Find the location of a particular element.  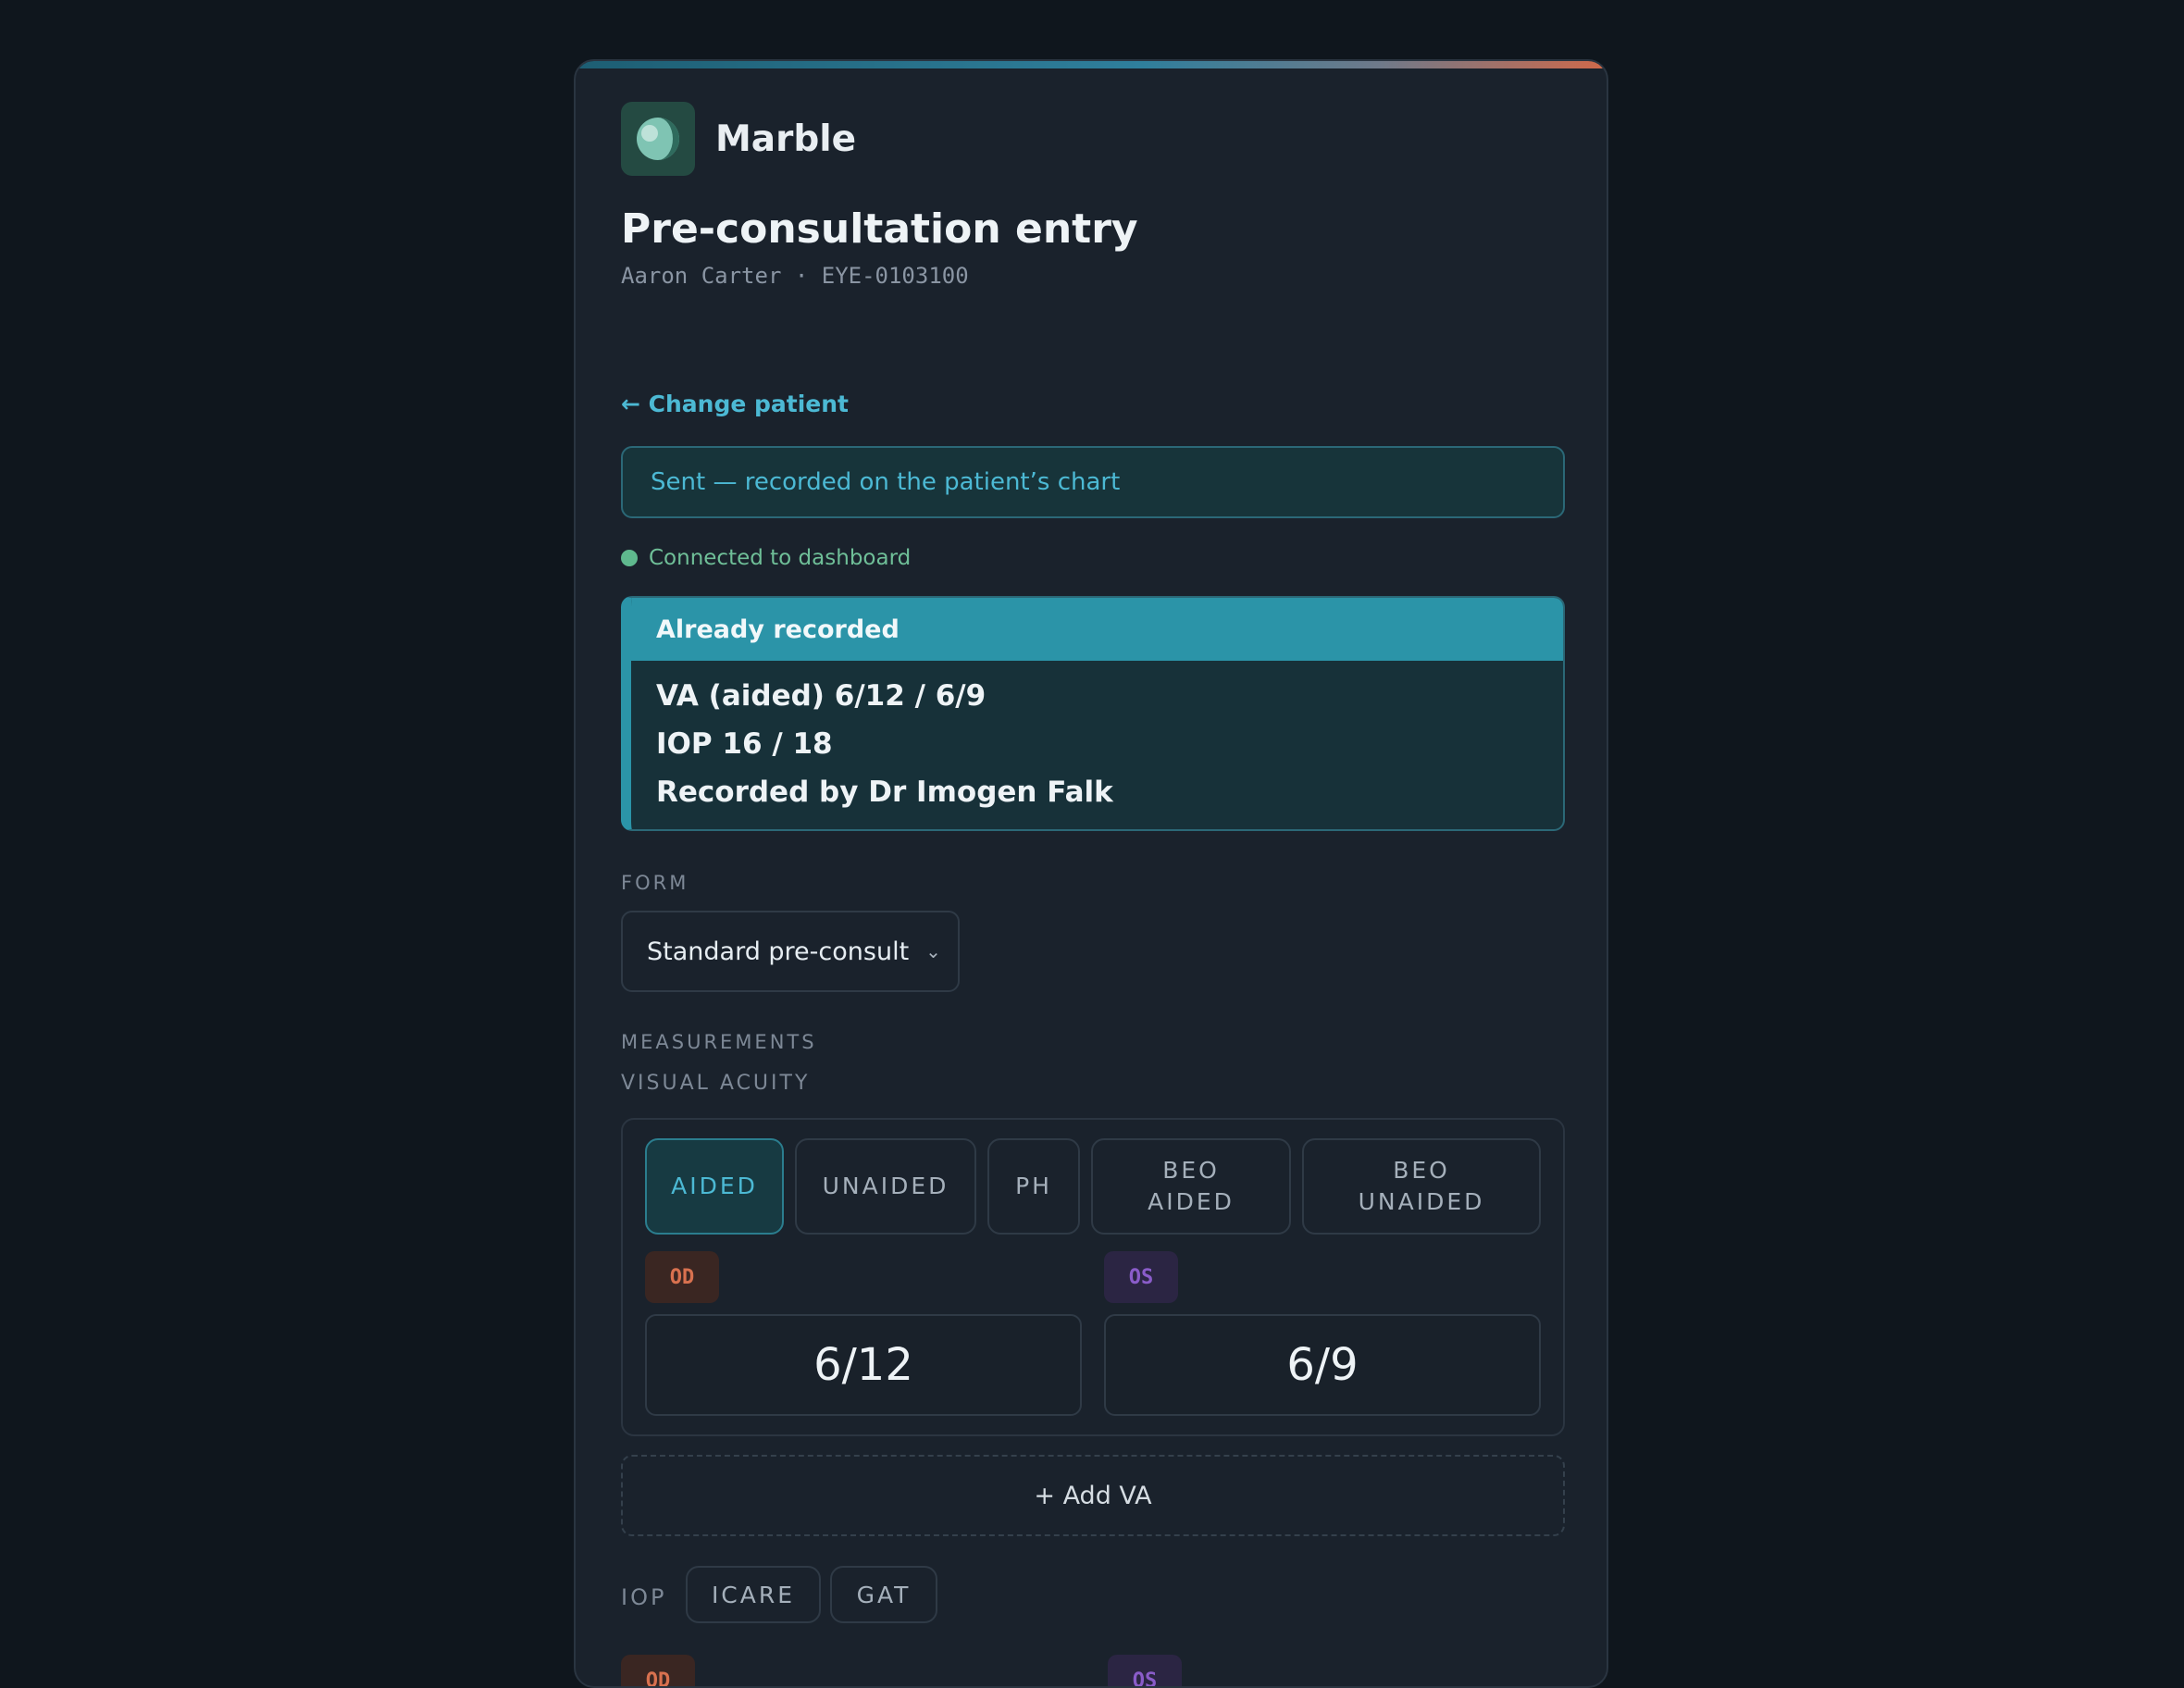

sent-confirmation-banner: Sent — recorded on the patient’s chart is located at coordinates (1093, 482).